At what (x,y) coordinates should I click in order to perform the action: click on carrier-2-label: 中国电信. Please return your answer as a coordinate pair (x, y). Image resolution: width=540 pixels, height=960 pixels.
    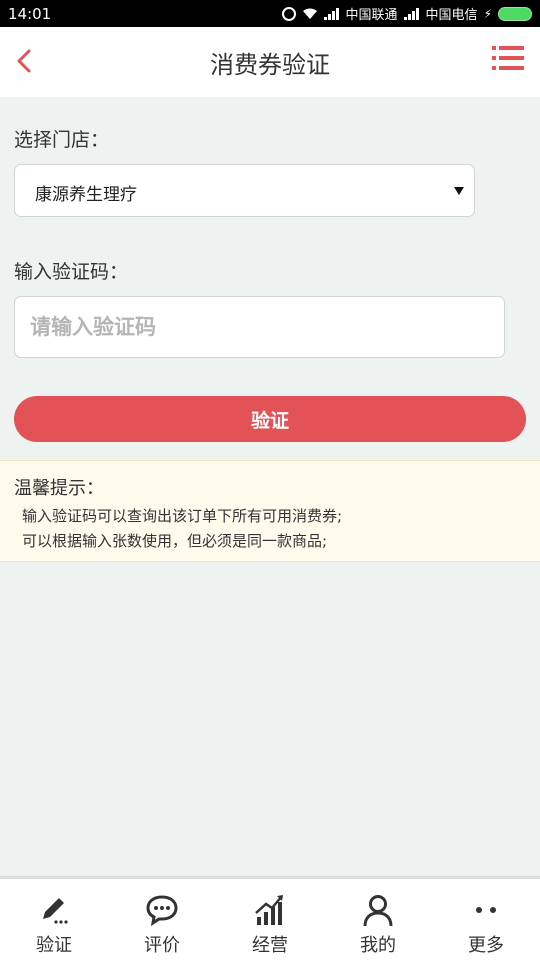
    Looking at the image, I should click on (451, 15).